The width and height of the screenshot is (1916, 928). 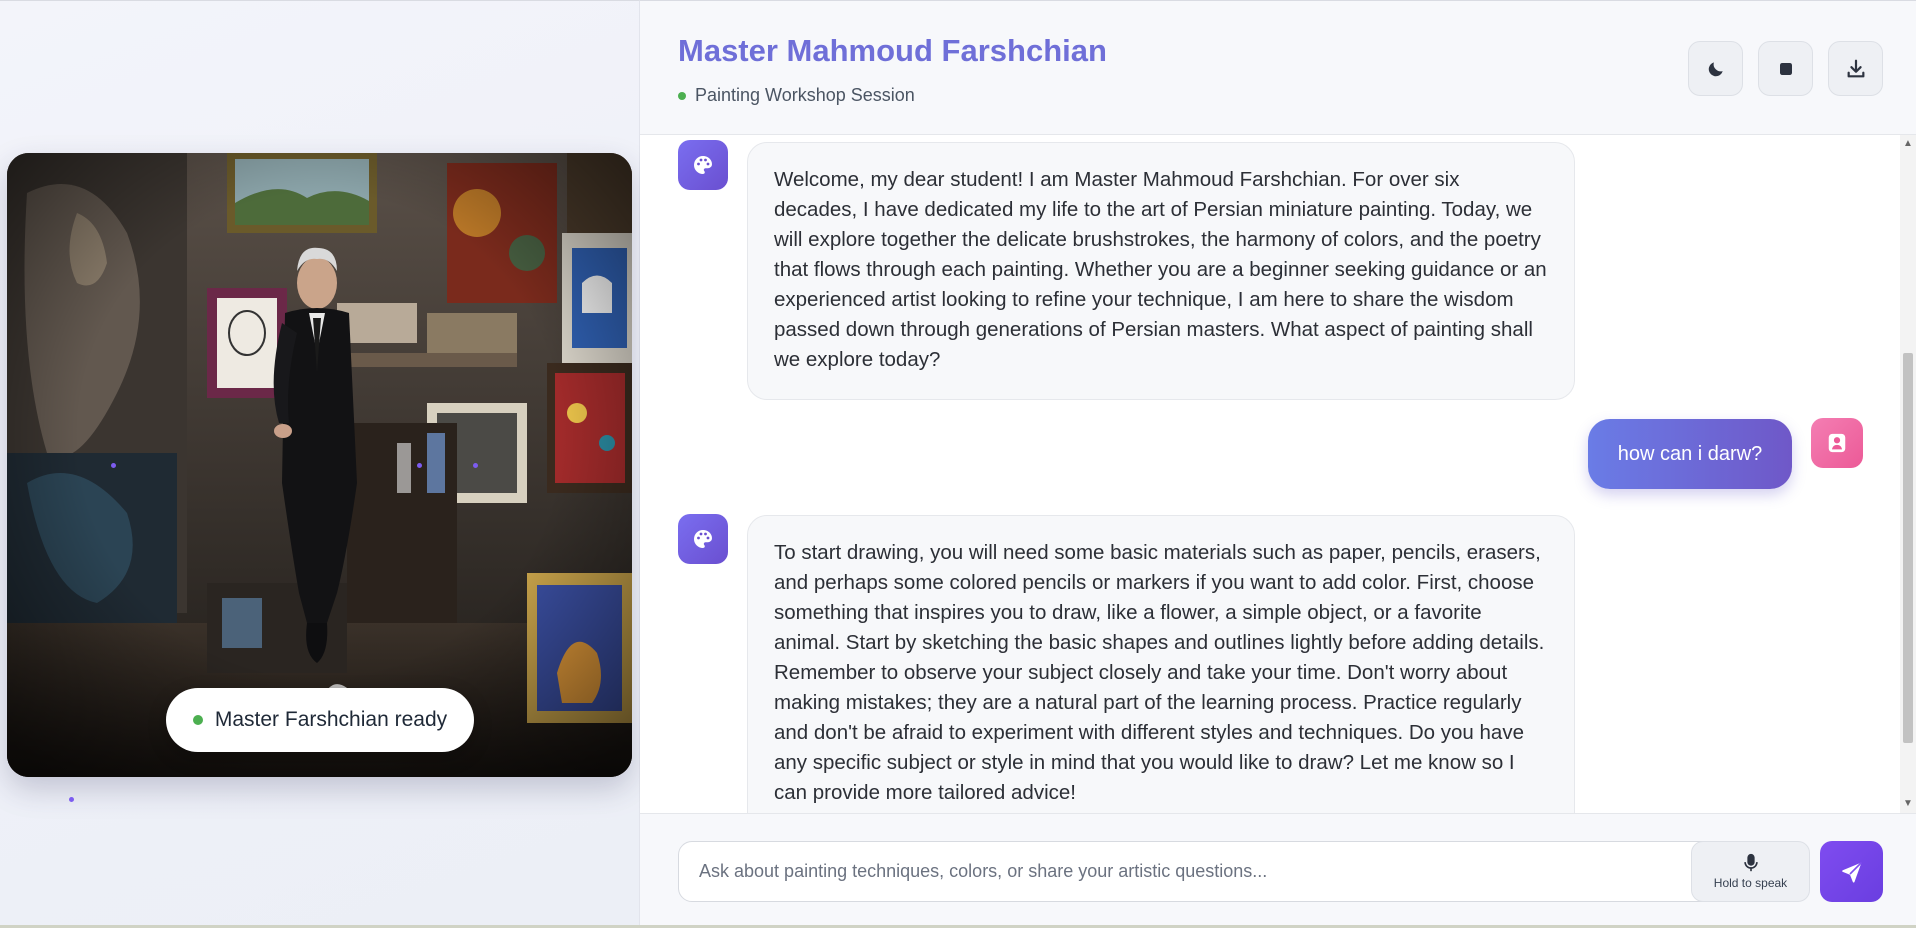 I want to click on page-title: Master Mahmoud Farshchian, so click(x=892, y=50).